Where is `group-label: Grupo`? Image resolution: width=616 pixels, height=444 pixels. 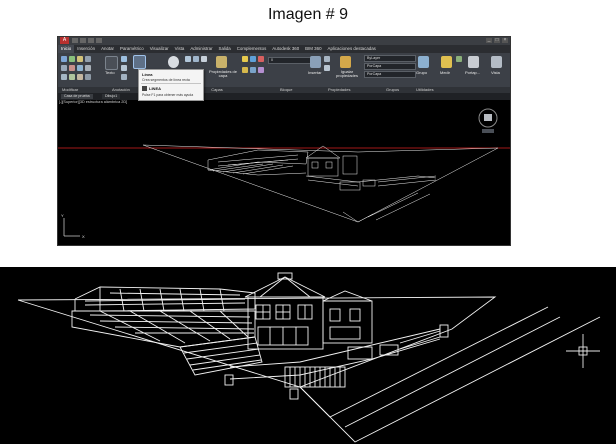 group-label: Grupo is located at coordinates (422, 72).